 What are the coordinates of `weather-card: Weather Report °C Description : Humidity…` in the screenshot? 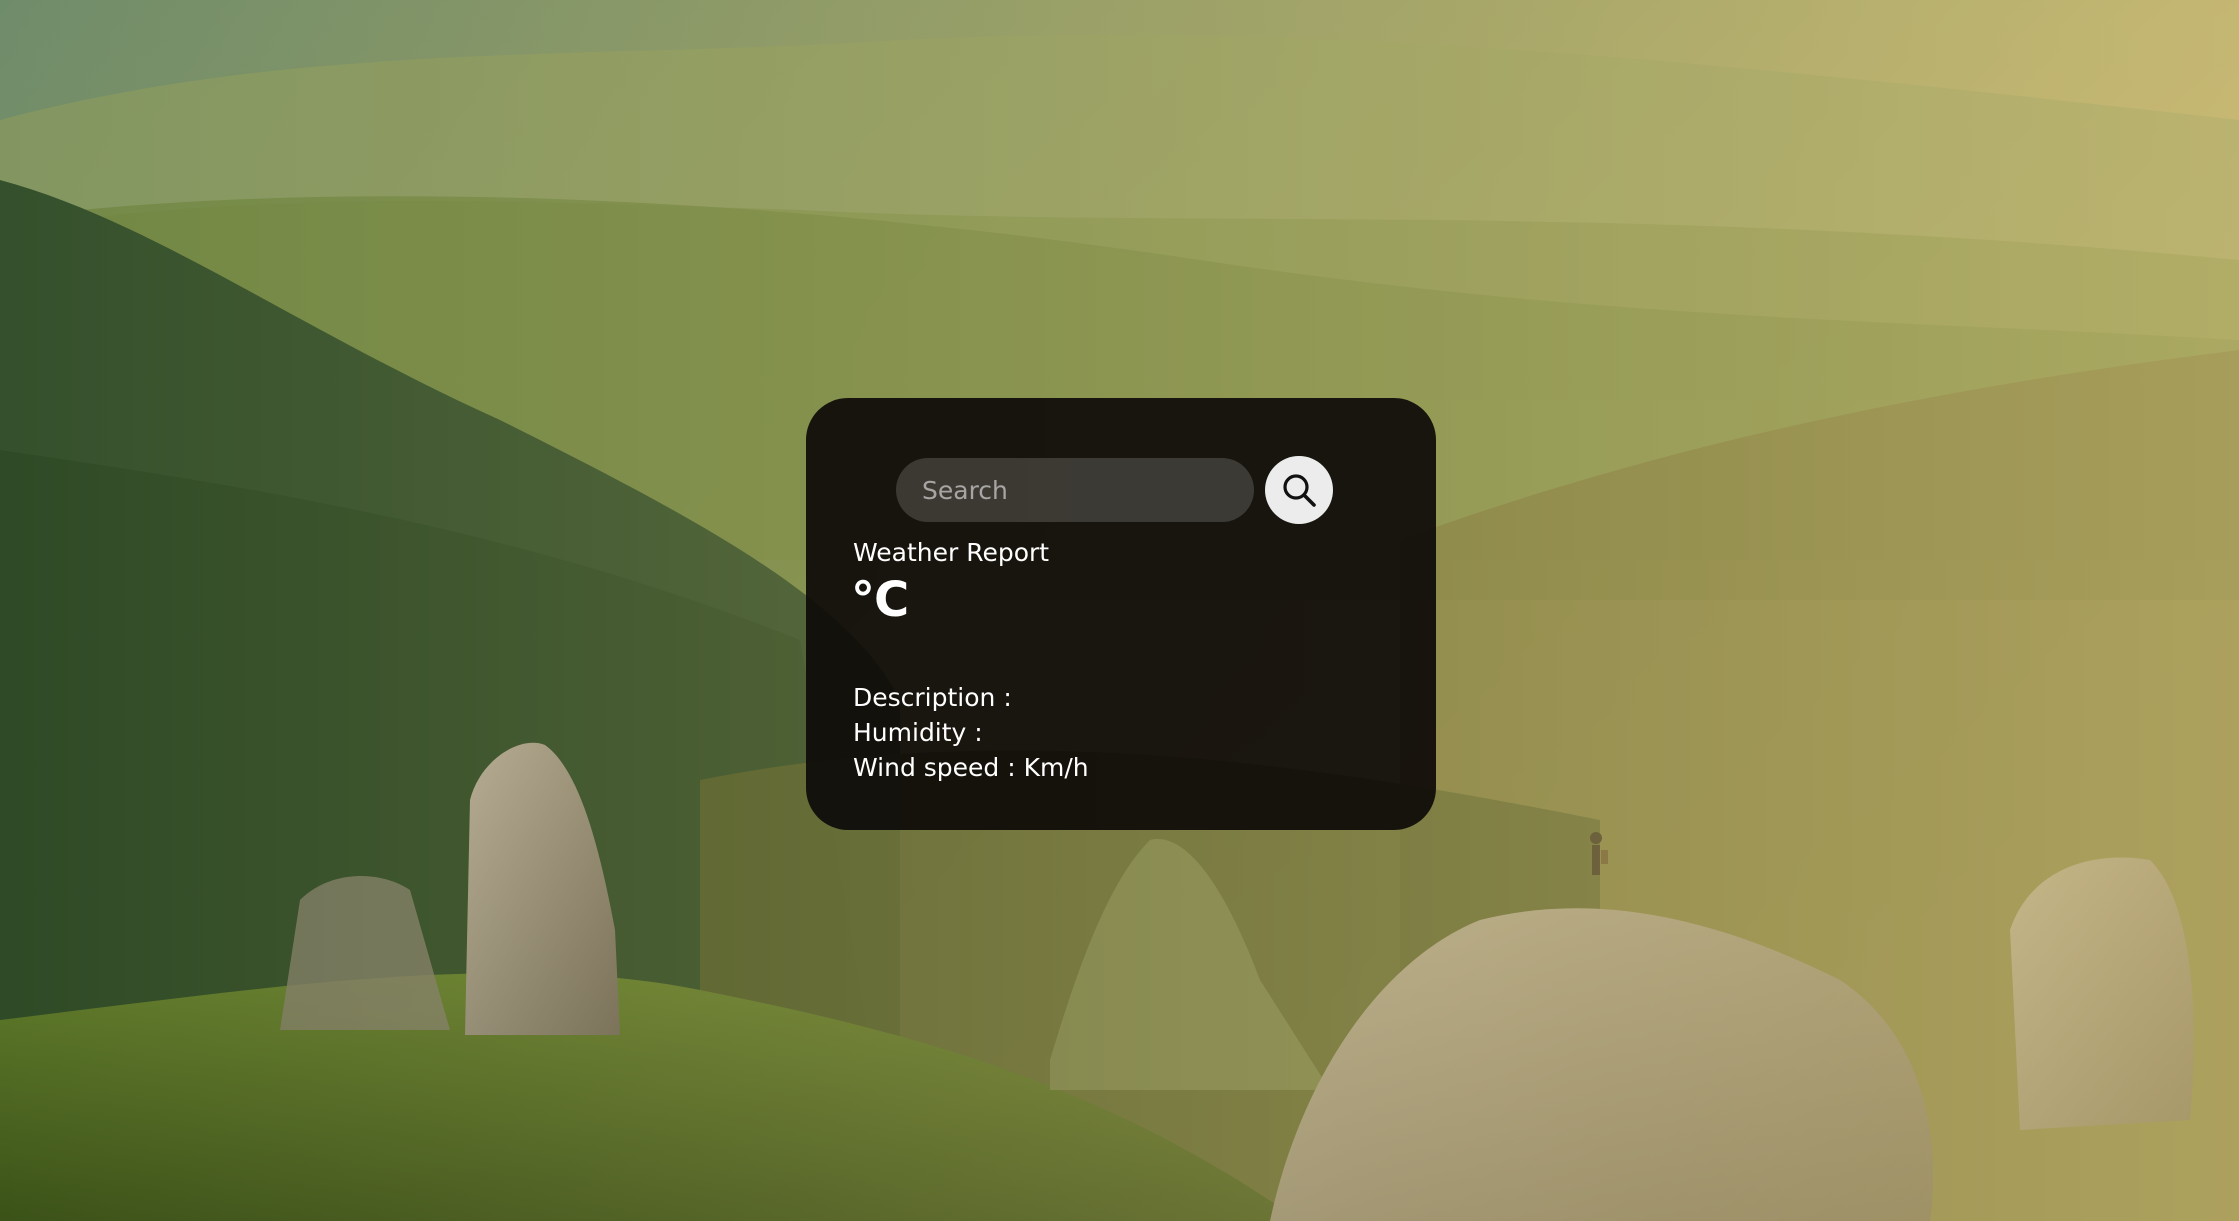 It's located at (1121, 614).